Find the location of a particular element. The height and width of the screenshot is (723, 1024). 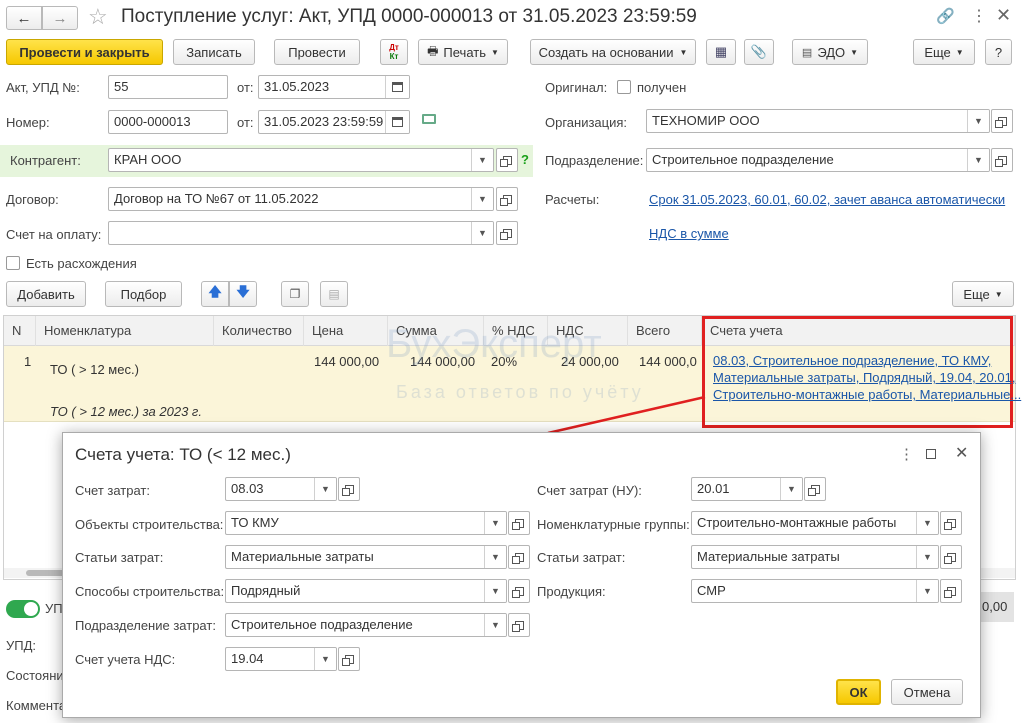

open-cost-department-button is located at coordinates (519, 625).